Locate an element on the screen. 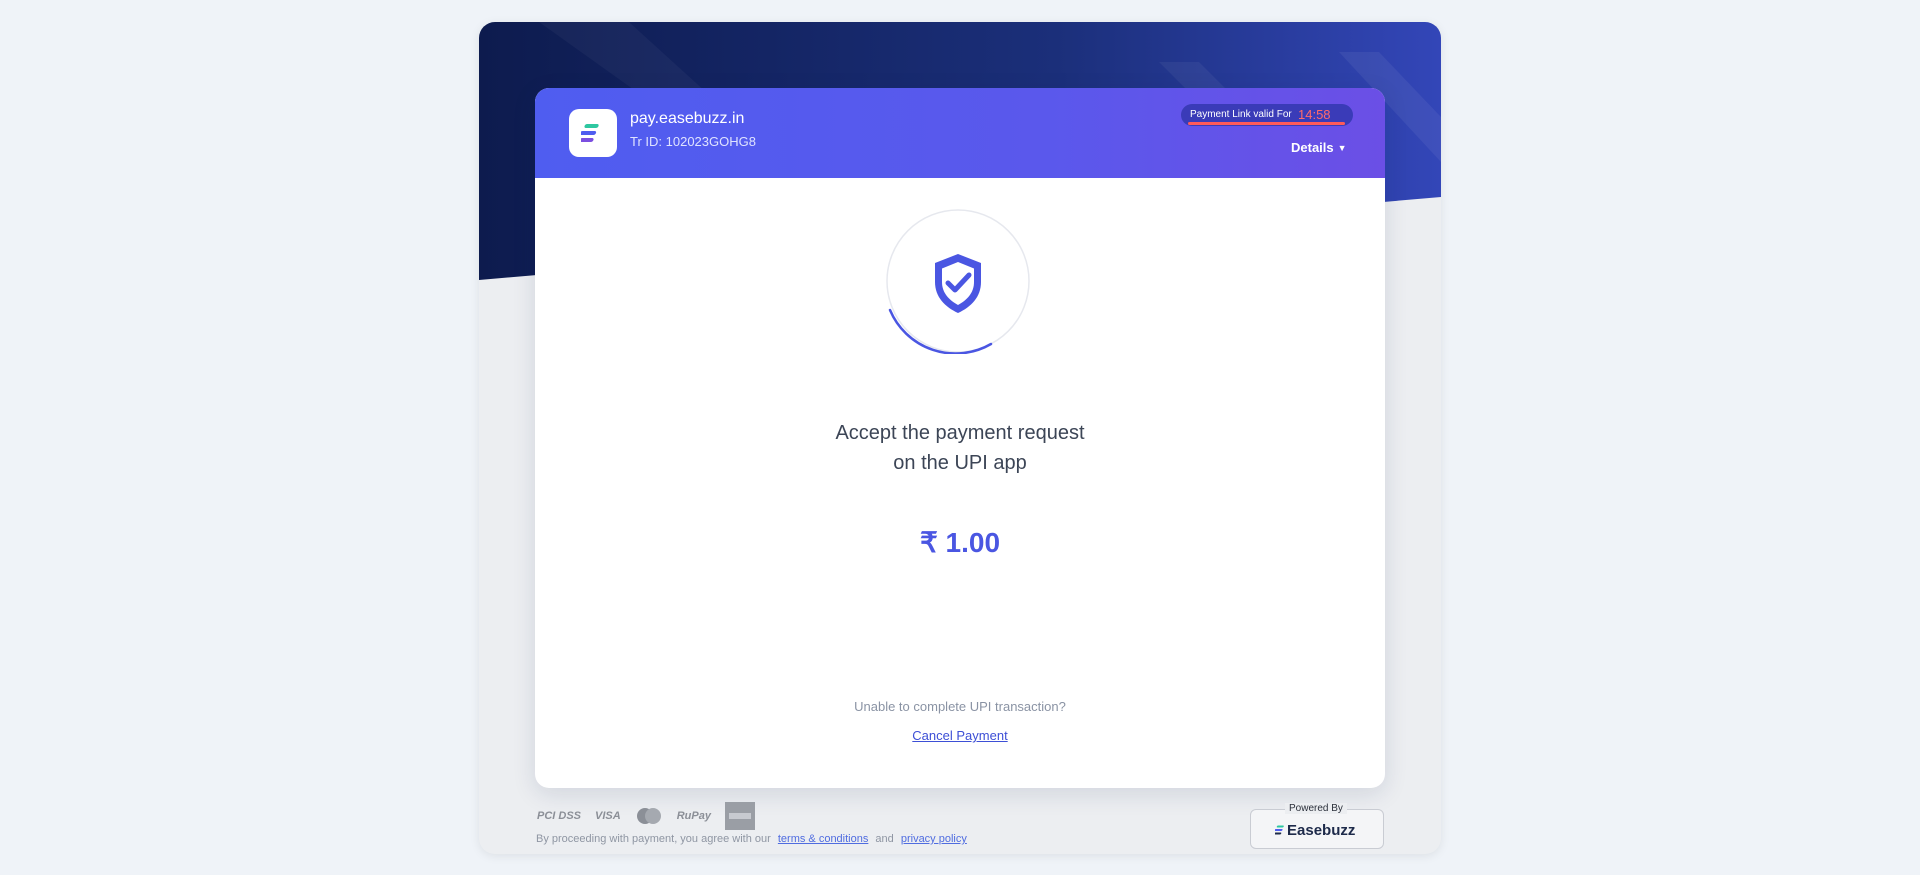 This screenshot has height=875, width=1920. cancel-payment-link: Cancel Payment is located at coordinates (959, 735).